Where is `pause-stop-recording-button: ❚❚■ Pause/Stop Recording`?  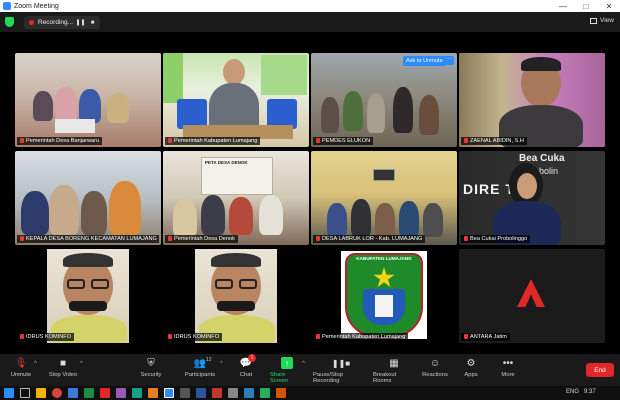 pause-stop-recording-button: ❚❚■ Pause/Stop Recording is located at coordinates (341, 371).